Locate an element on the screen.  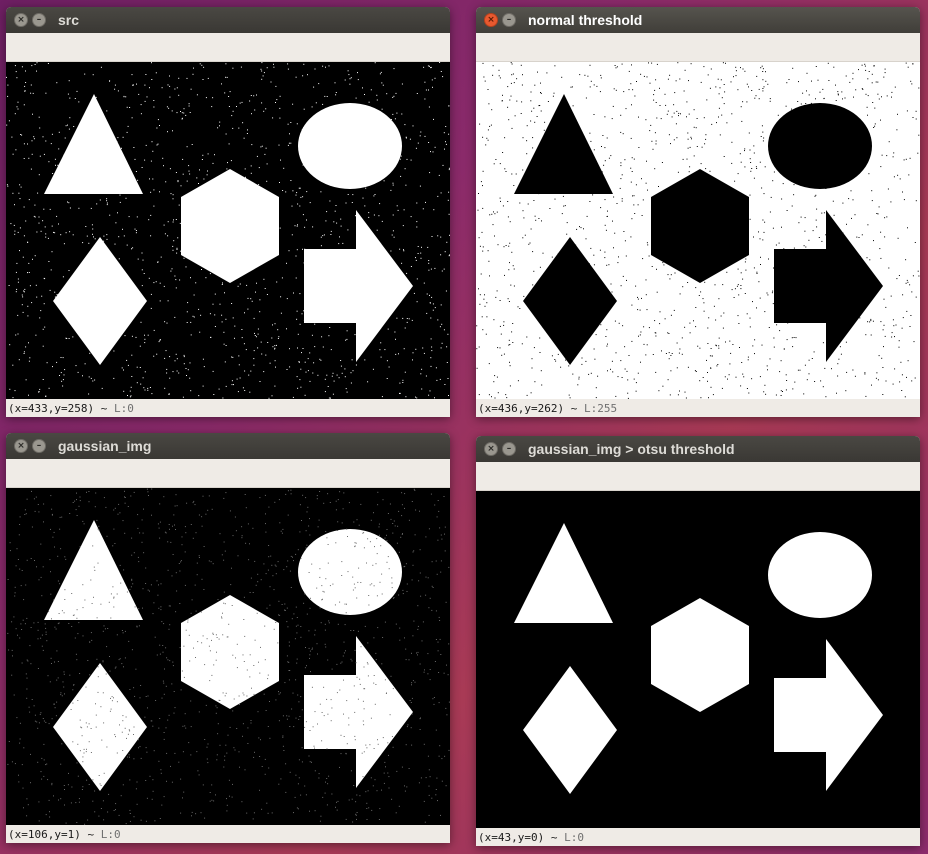
toolbar-normal-threshold is located at coordinates (698, 47).